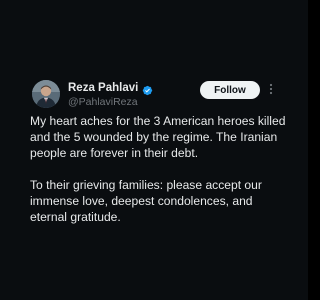 The image size is (320, 300). I want to click on author-handle: @PahlaviReza, so click(103, 102).